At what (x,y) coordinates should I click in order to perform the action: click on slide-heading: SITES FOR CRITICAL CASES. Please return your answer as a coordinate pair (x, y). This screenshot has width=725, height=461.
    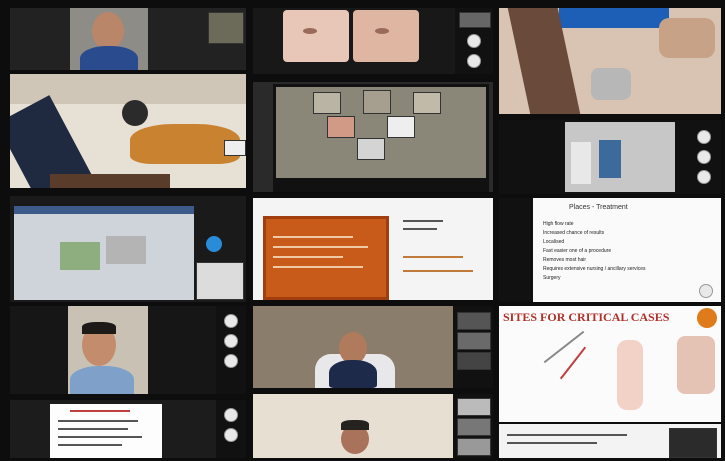
    Looking at the image, I should click on (586, 317).